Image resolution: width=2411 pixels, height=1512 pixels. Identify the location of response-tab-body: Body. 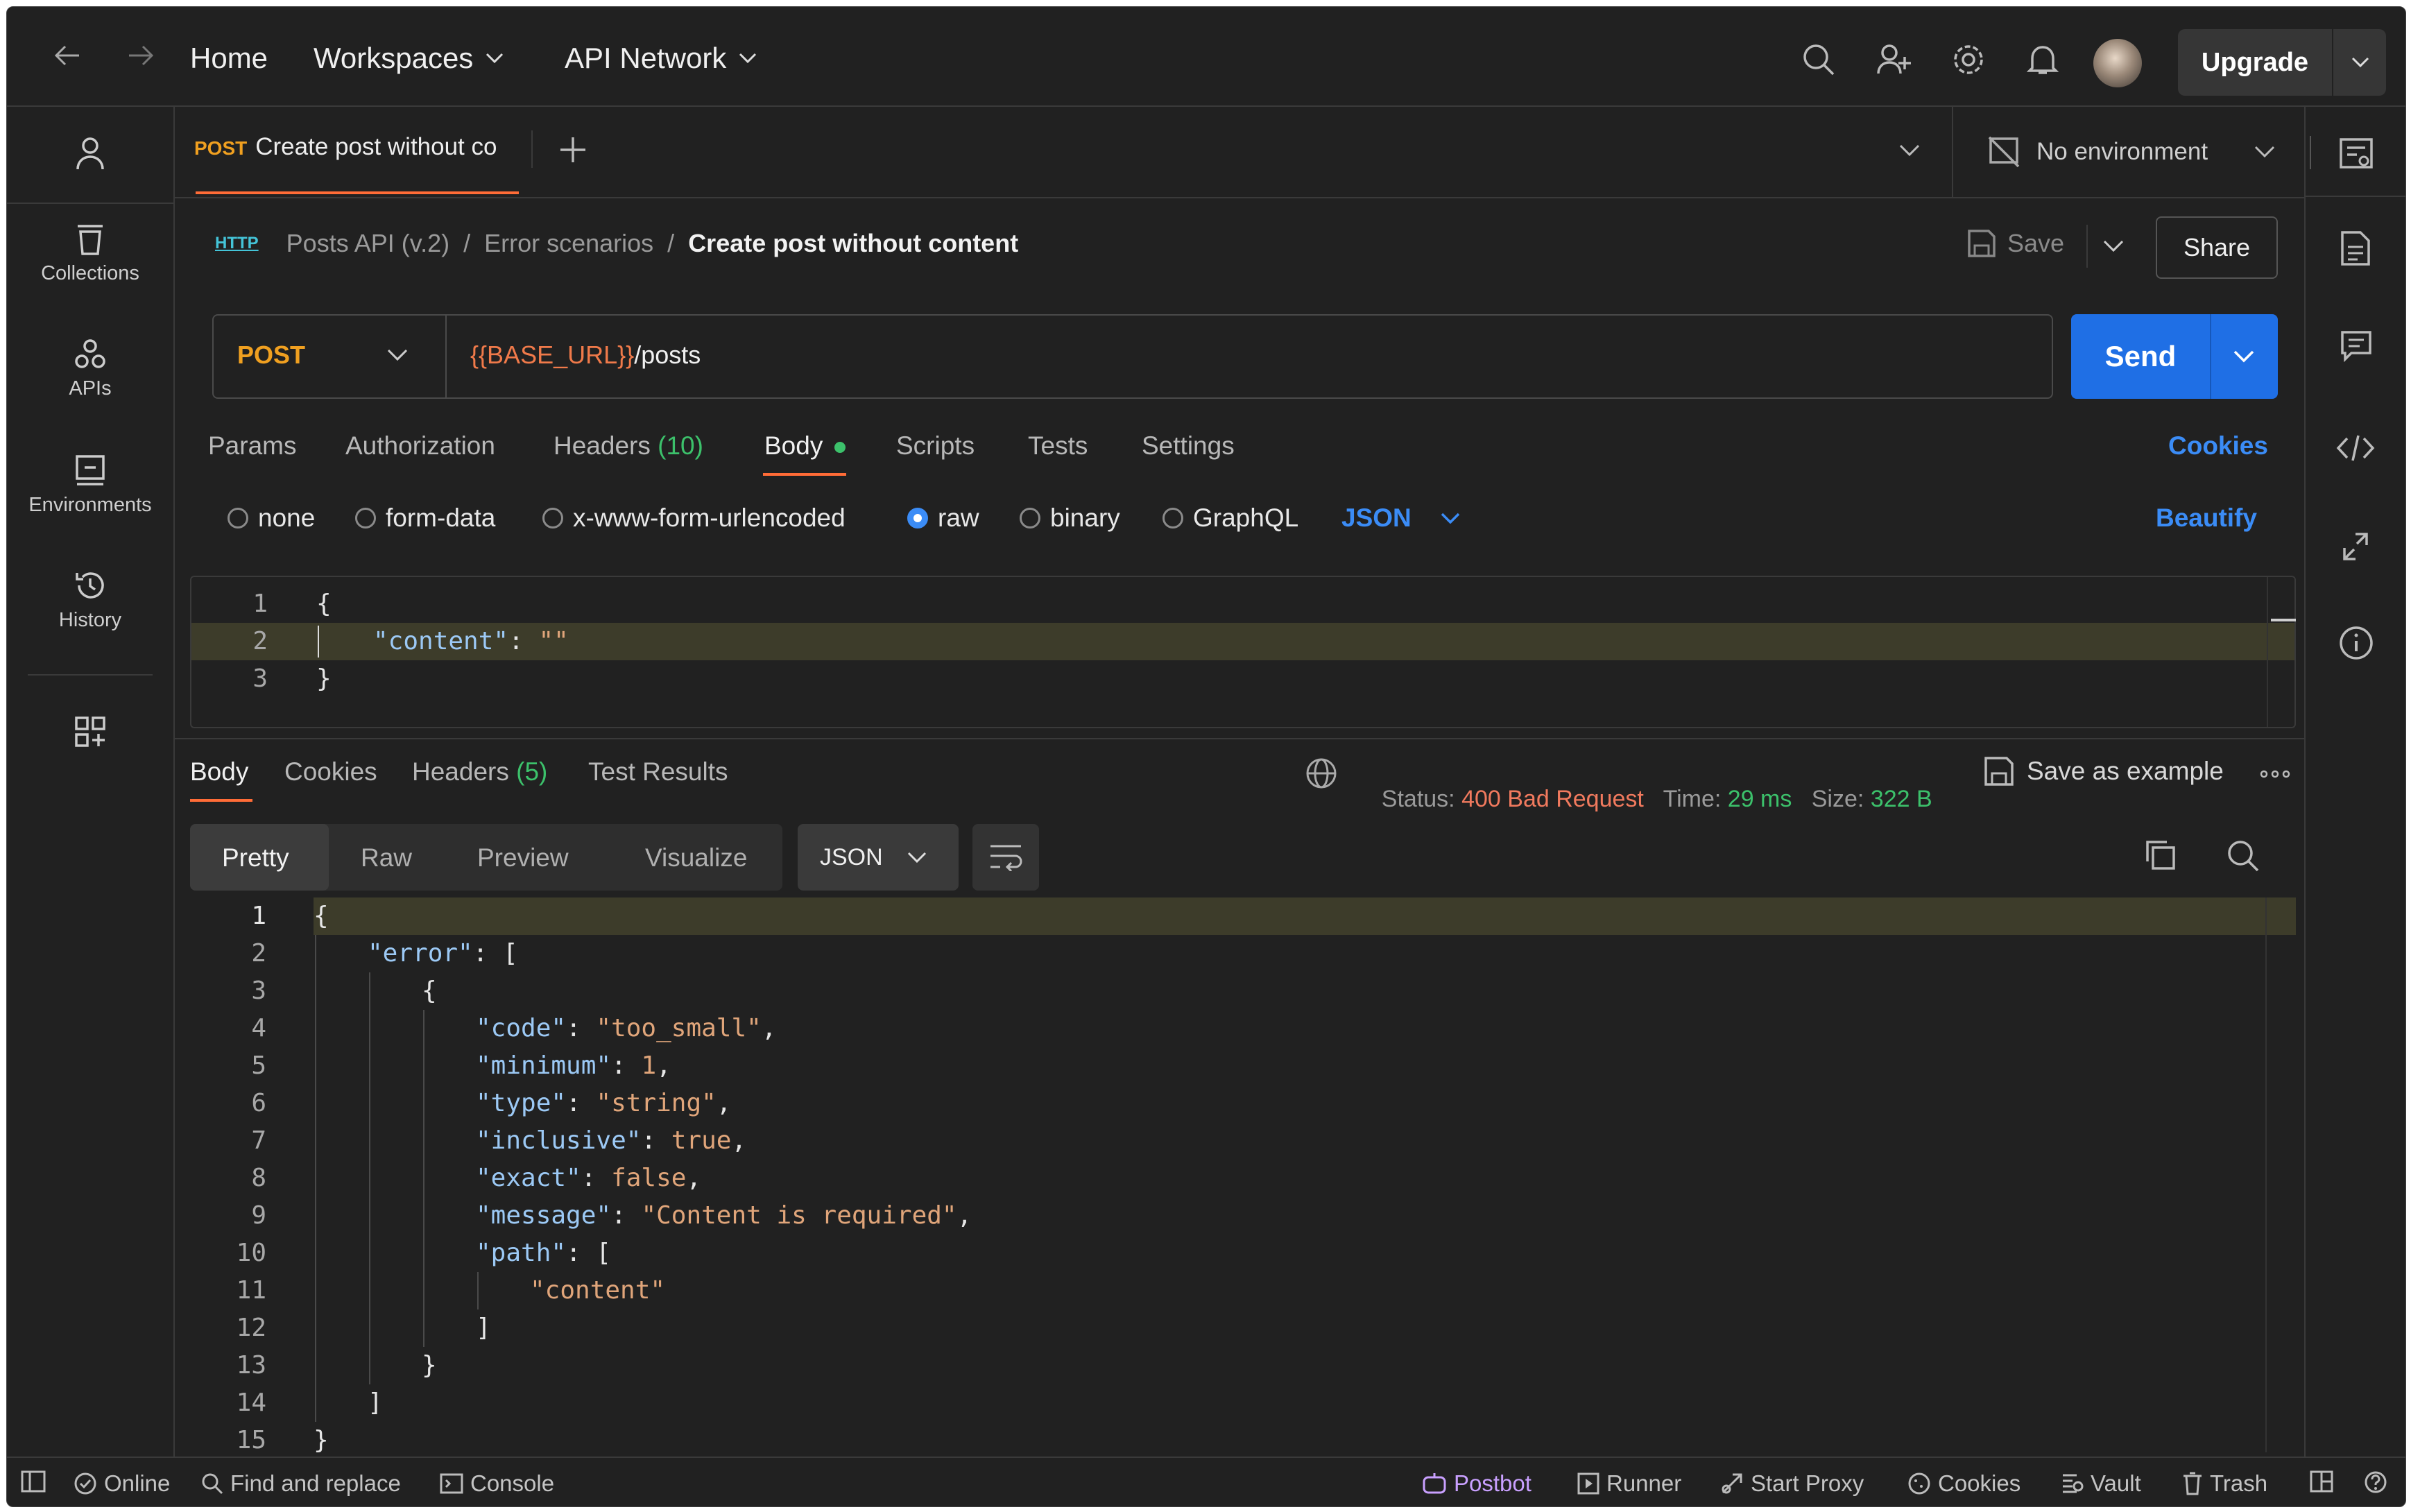
(219, 772).